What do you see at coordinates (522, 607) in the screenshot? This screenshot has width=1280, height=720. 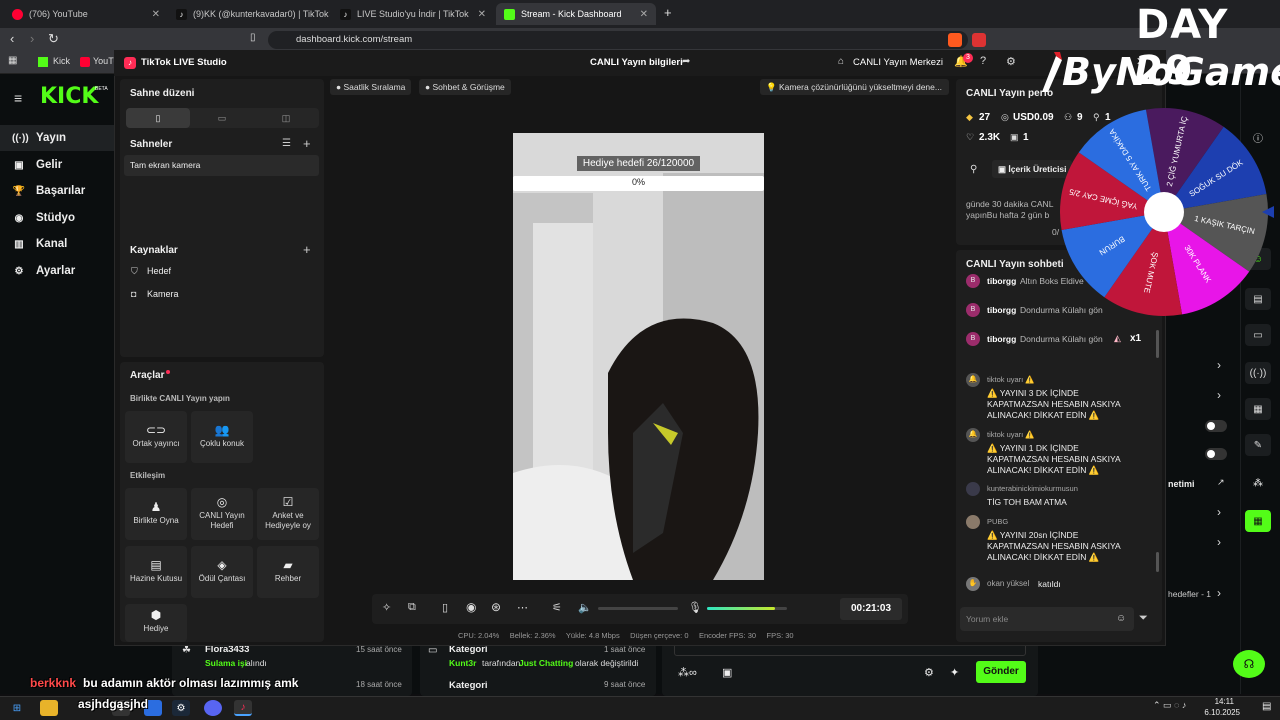 I see `more-icon: ⋯` at bounding box center [522, 607].